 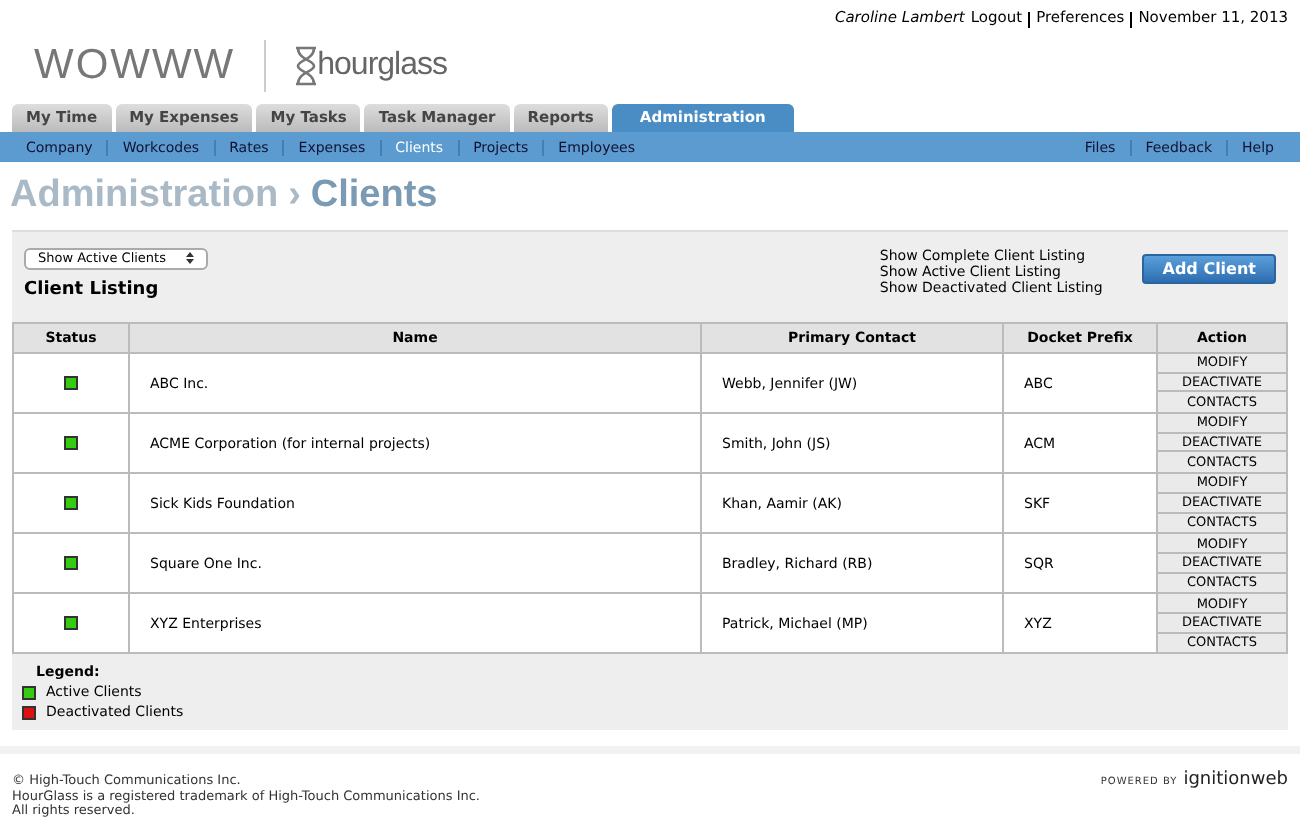 What do you see at coordinates (1235, 781) in the screenshot?
I see `ignitionweb-logo: ignitionweb` at bounding box center [1235, 781].